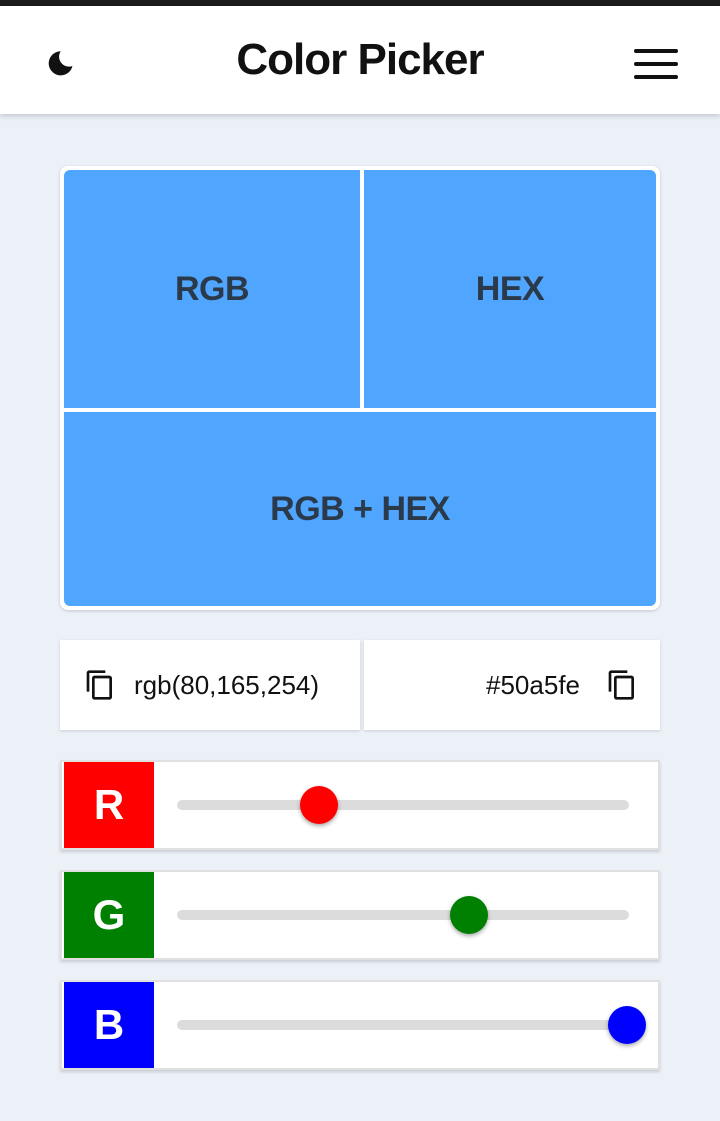 This screenshot has width=720, height=1121. Describe the element at coordinates (510, 289) in the screenshot. I see `hex-preview-cell: HEX` at that location.